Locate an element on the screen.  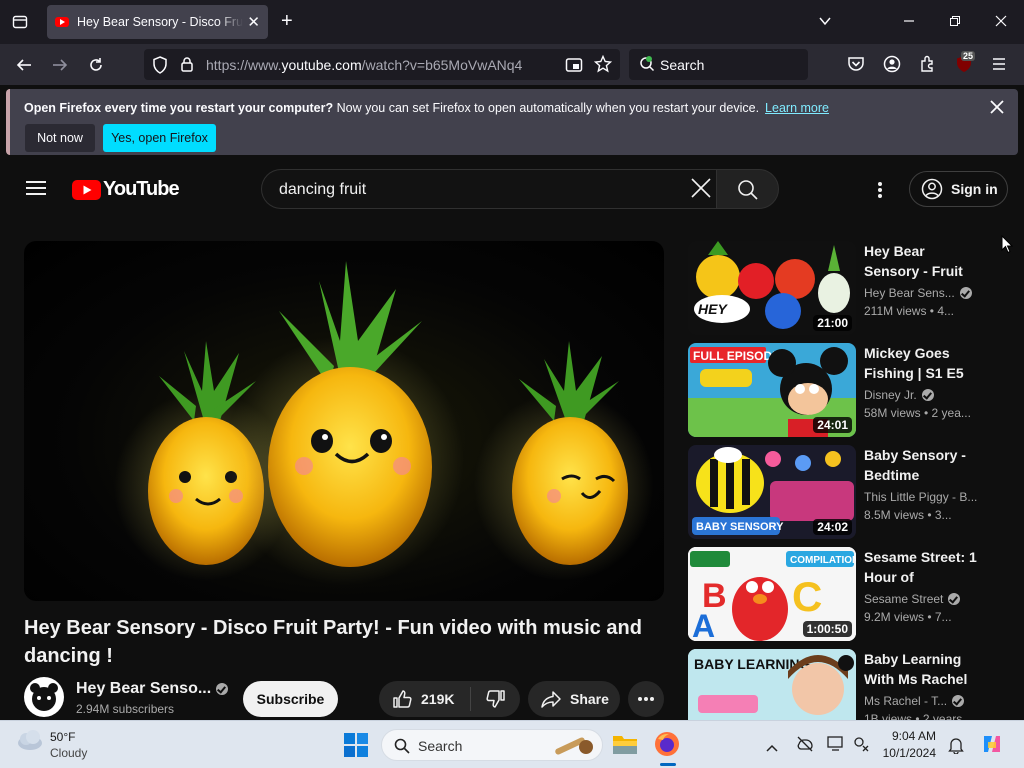
account-circle-icon is located at coordinates (932, 189).